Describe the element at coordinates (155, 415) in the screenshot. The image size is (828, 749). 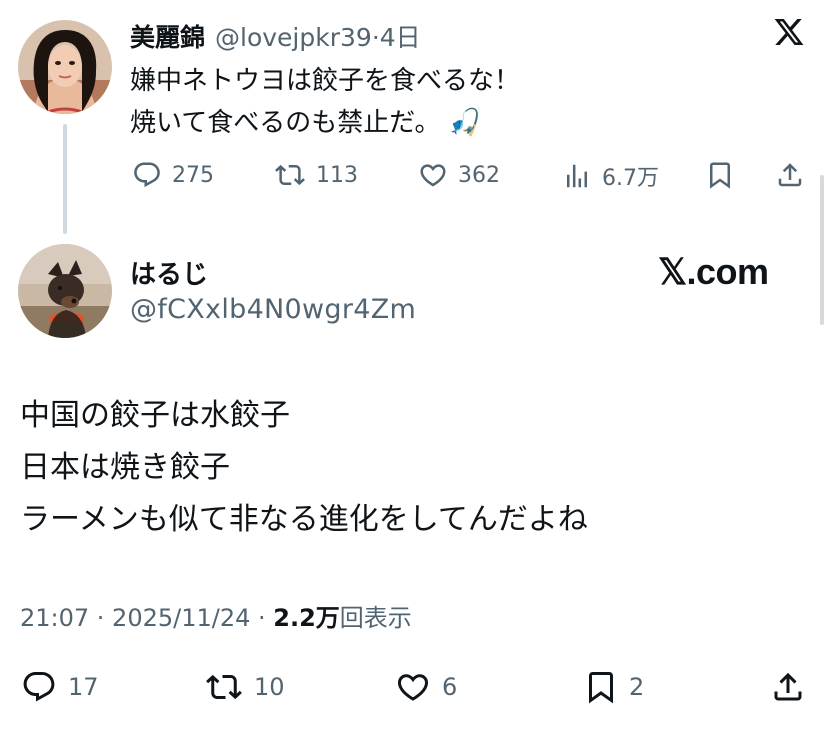
I see `reply-text-line-1: 中国の餃子は水餃子` at that location.